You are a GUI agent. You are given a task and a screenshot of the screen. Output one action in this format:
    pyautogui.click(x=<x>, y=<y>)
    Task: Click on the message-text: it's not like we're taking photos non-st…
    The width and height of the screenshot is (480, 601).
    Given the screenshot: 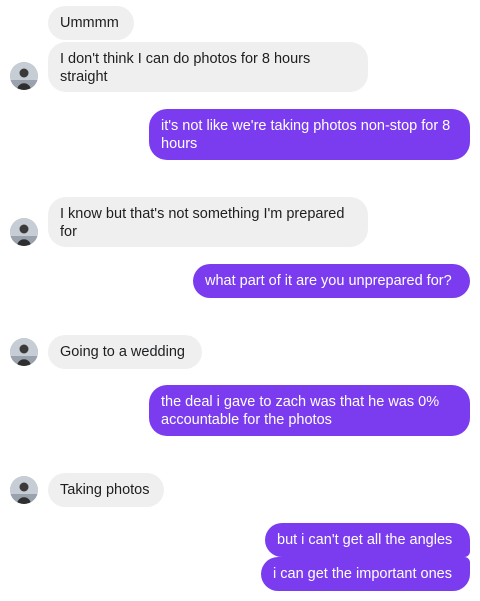 What is the action you would take?
    pyautogui.click(x=306, y=135)
    